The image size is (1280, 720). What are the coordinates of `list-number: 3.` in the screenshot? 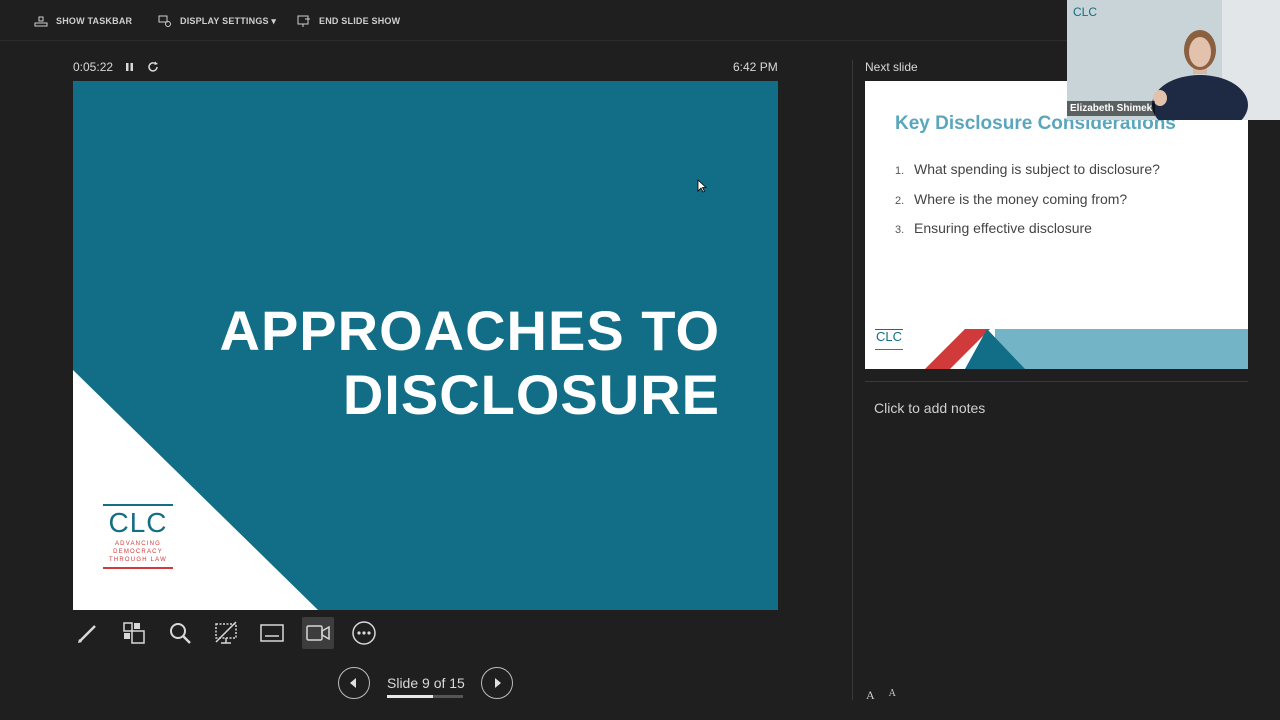 It's located at (900, 230).